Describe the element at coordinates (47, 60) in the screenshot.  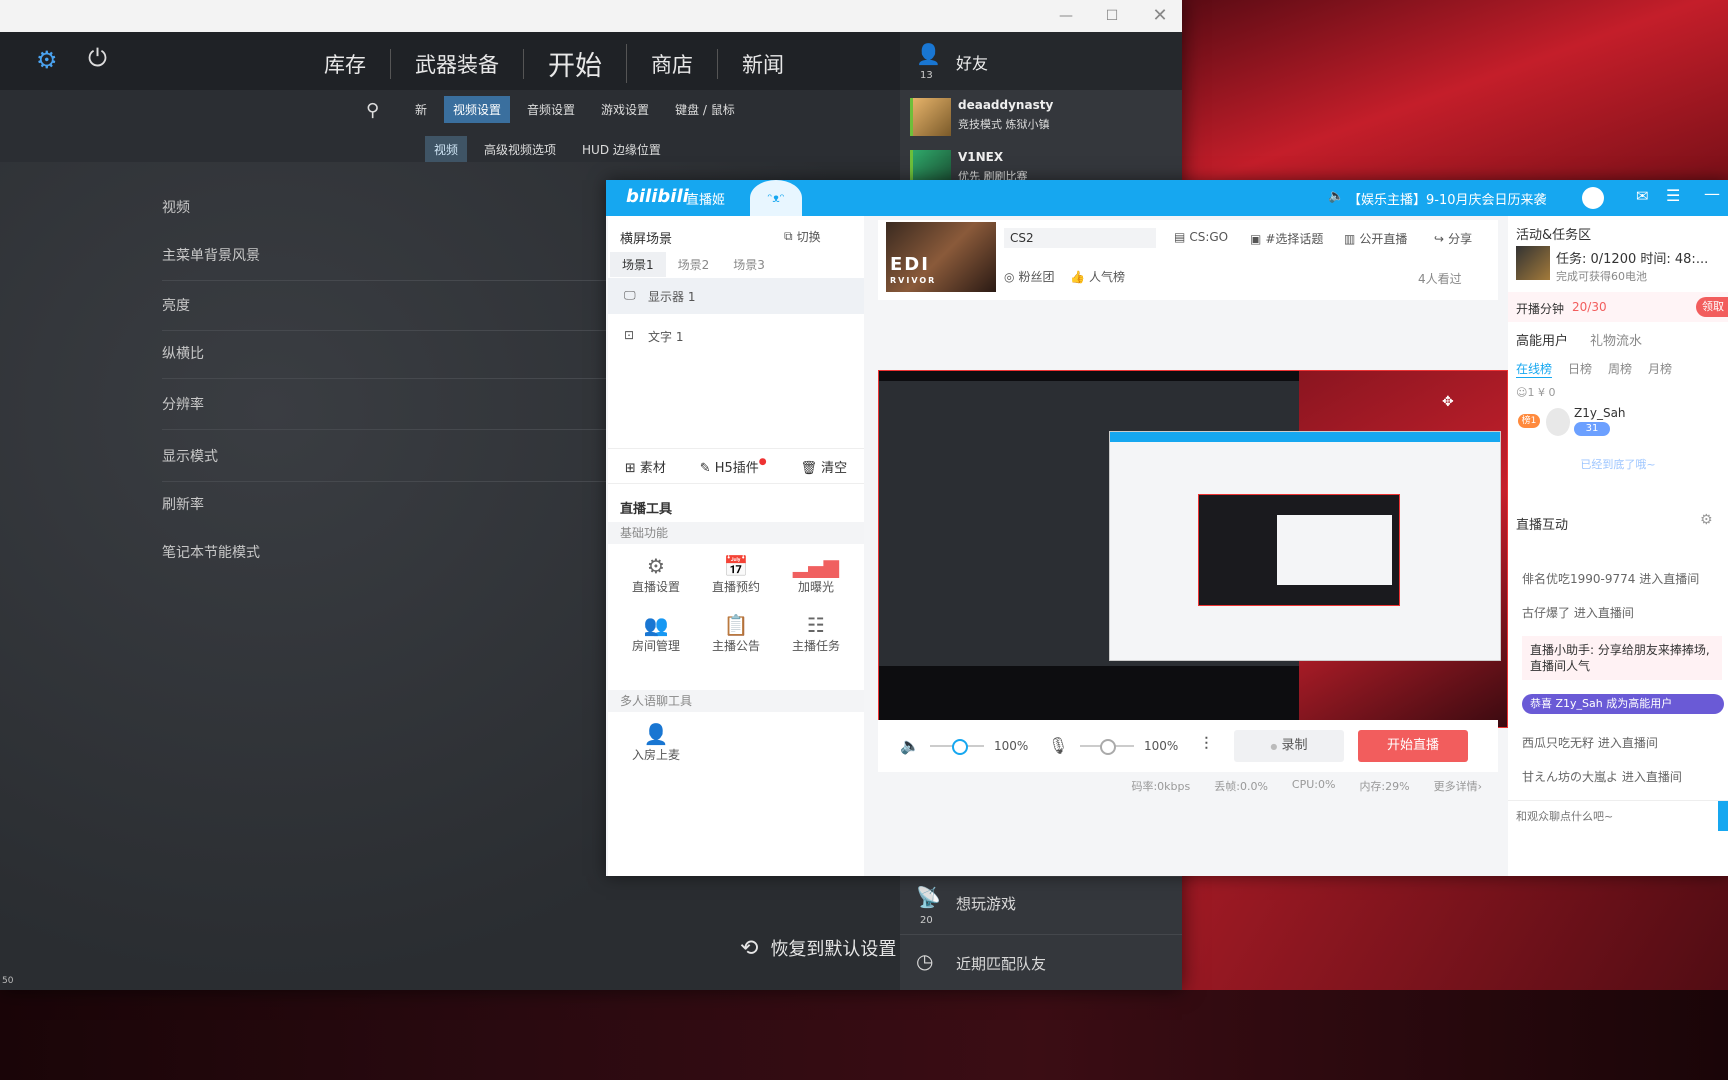
I see `gear-icon: ⚙` at that location.